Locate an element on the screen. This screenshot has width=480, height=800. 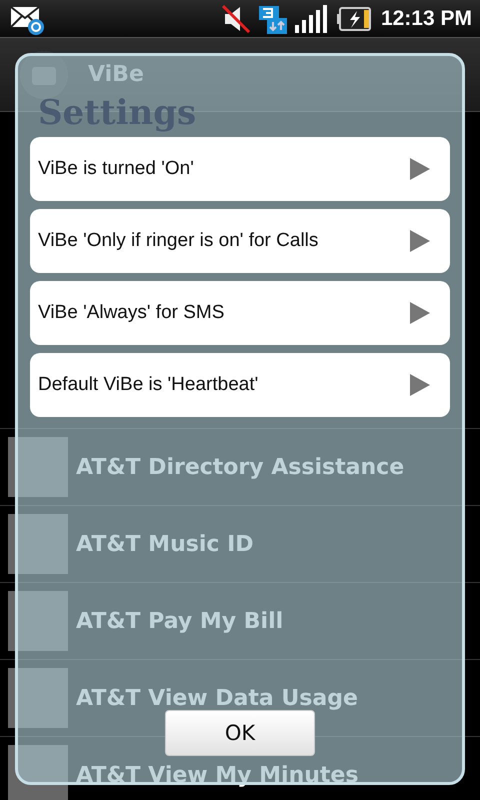
signal-strength-icon is located at coordinates (311, 18).